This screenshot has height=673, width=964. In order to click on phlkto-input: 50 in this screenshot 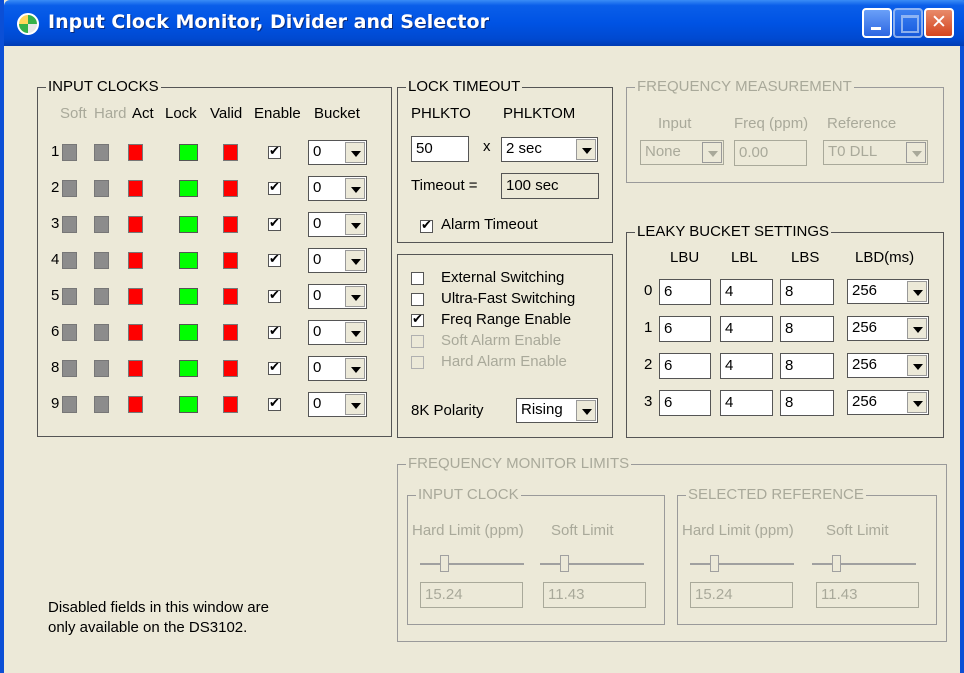, I will do `click(440, 149)`.